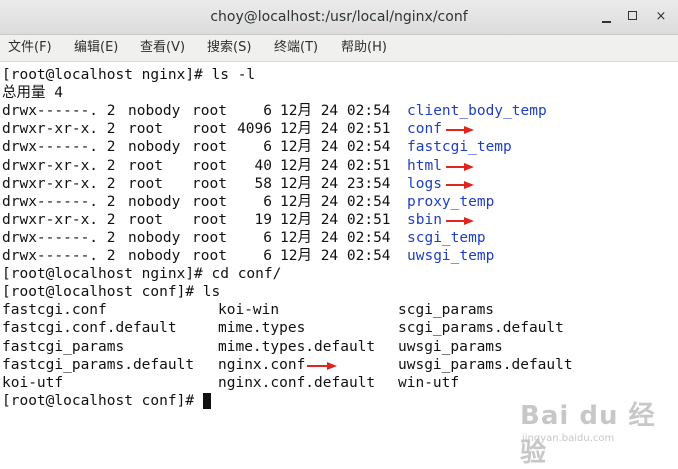 This screenshot has height=469, width=678. Describe the element at coordinates (262, 328) in the screenshot. I see `file-name: mime.types` at that location.